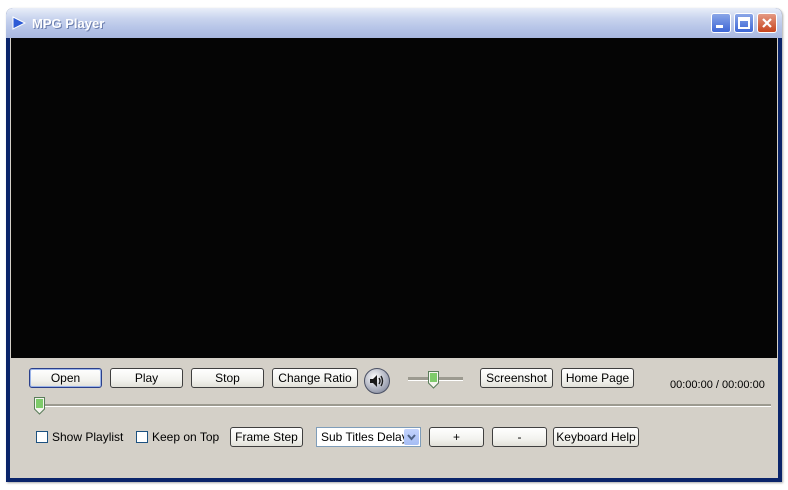  Describe the element at coordinates (227, 378) in the screenshot. I see `stop-button: Stop` at that location.